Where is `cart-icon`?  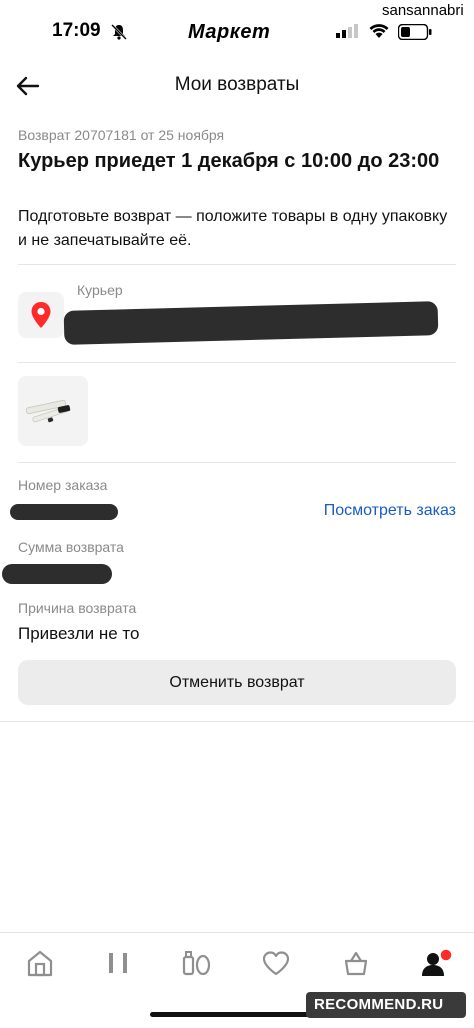
cart-icon is located at coordinates (356, 963).